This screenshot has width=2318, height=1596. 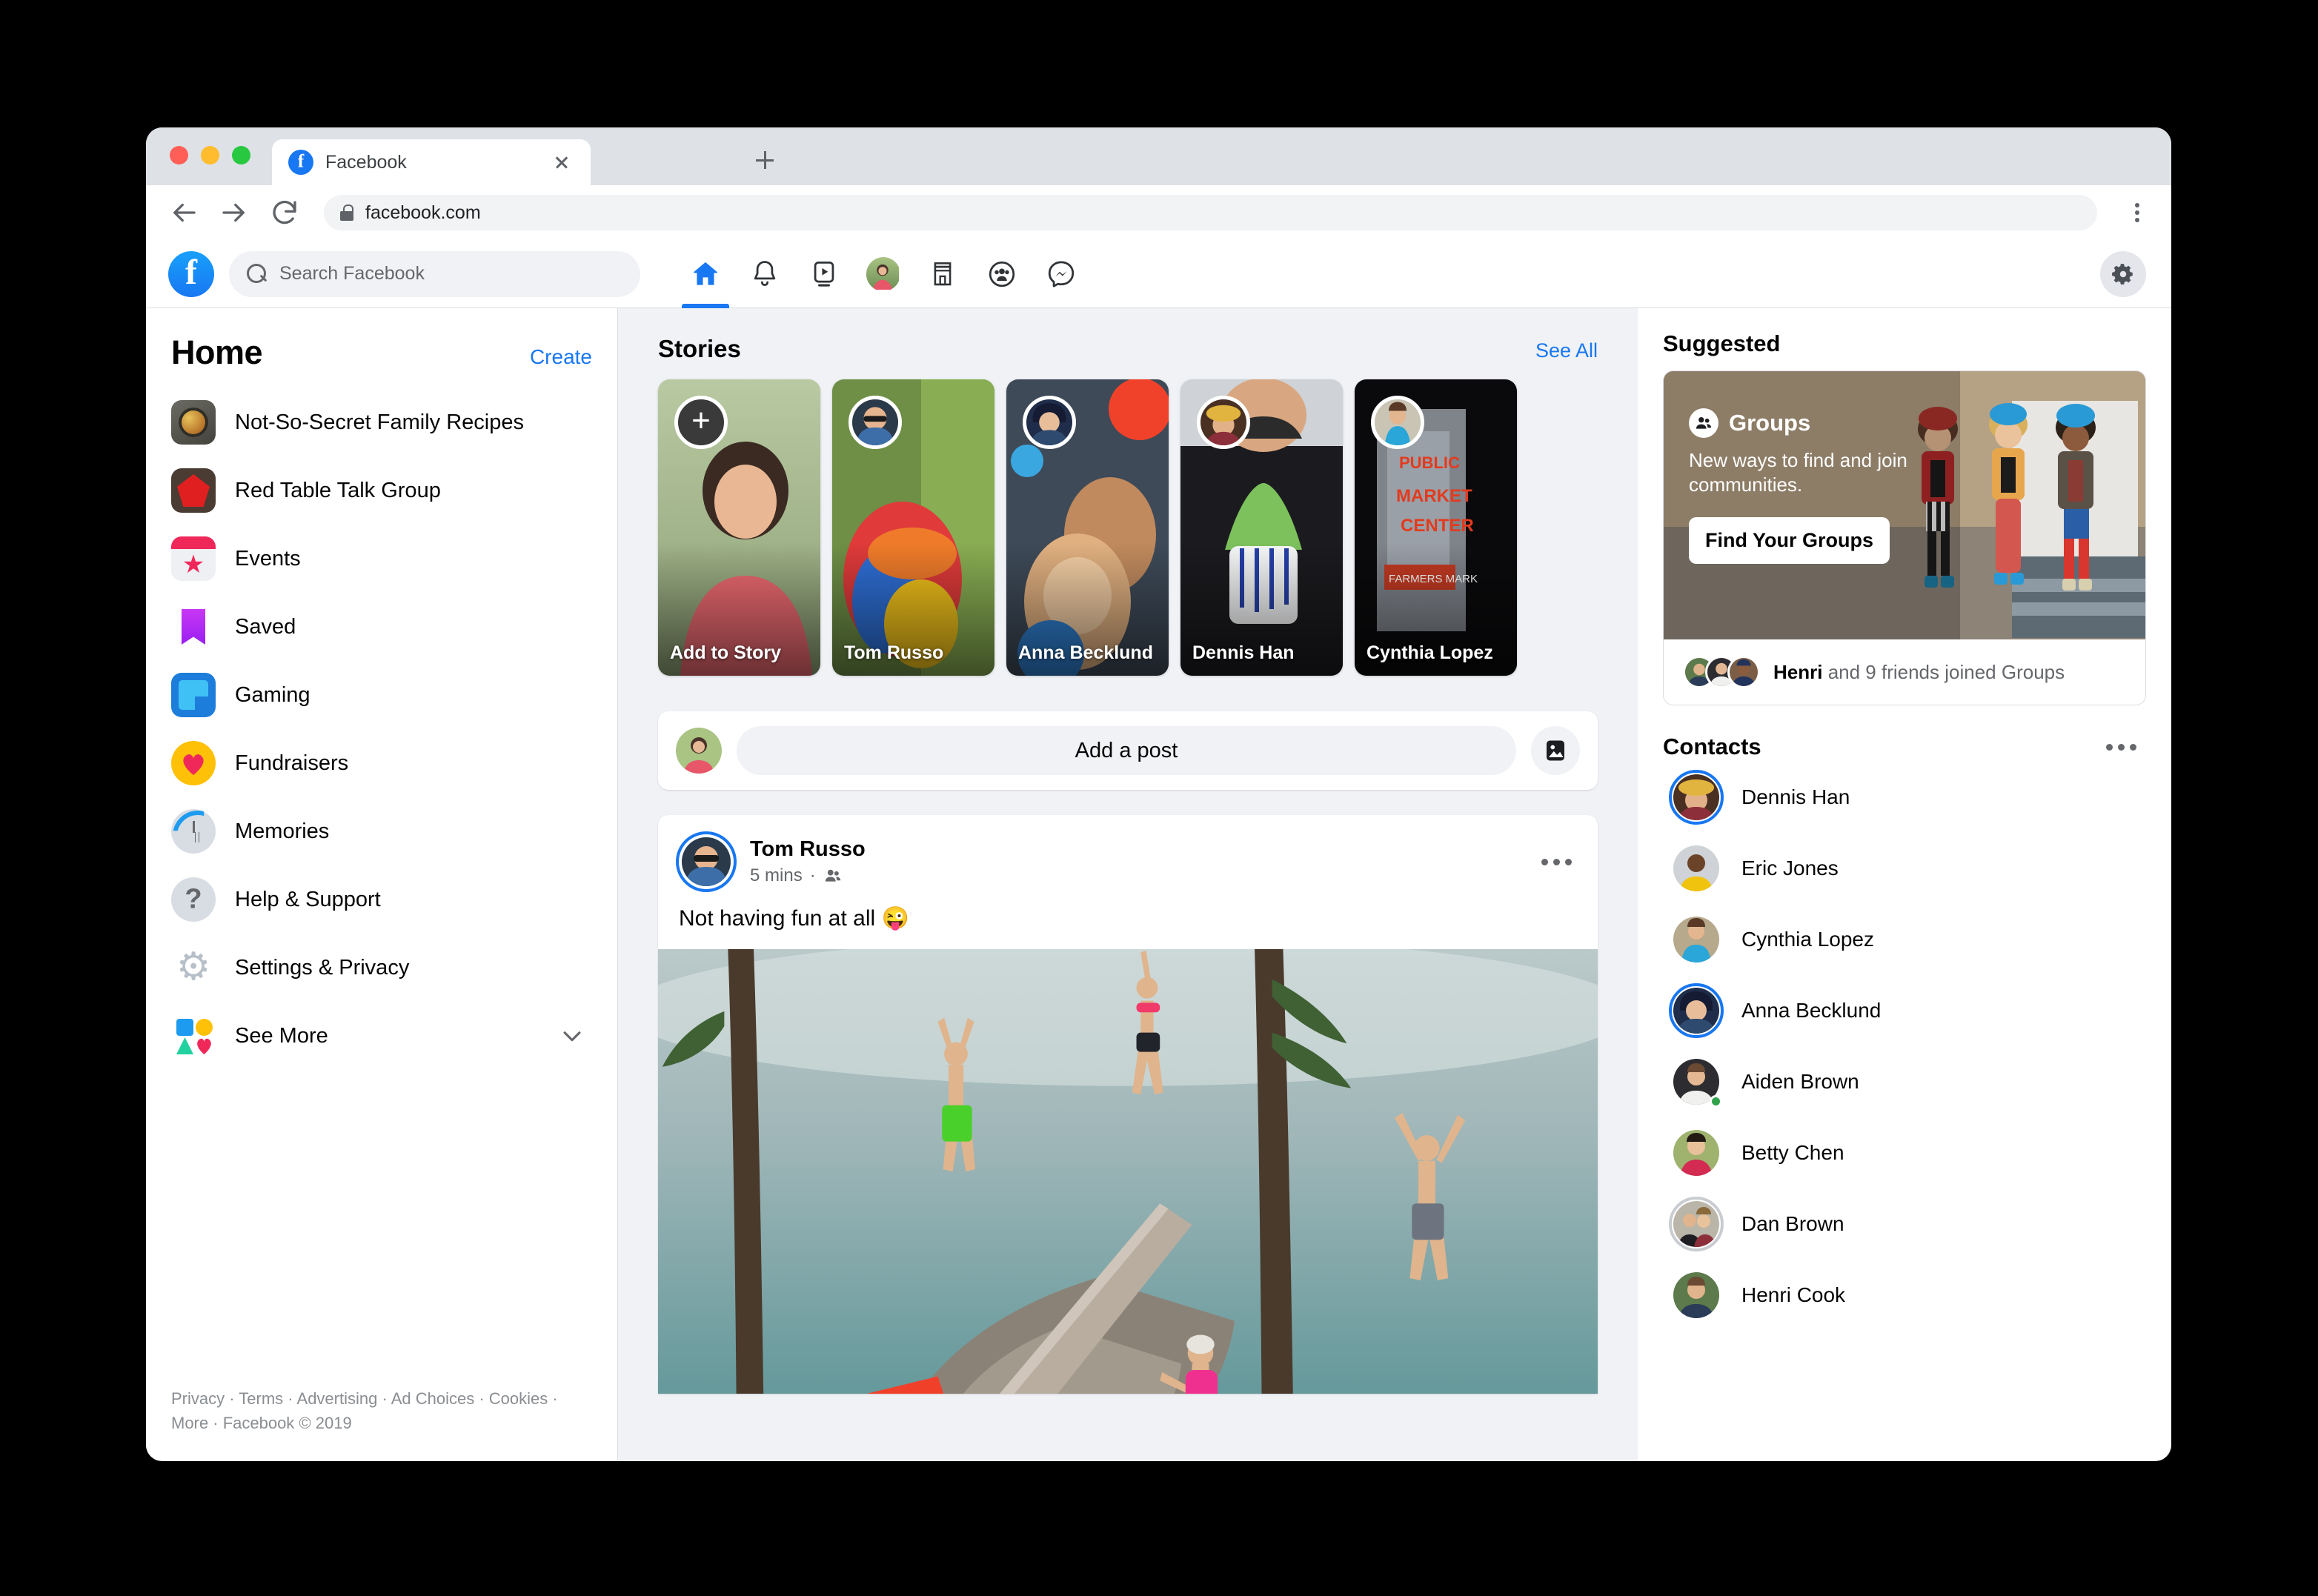 What do you see at coordinates (2122, 747) in the screenshot?
I see `contacts-more-options-icon` at bounding box center [2122, 747].